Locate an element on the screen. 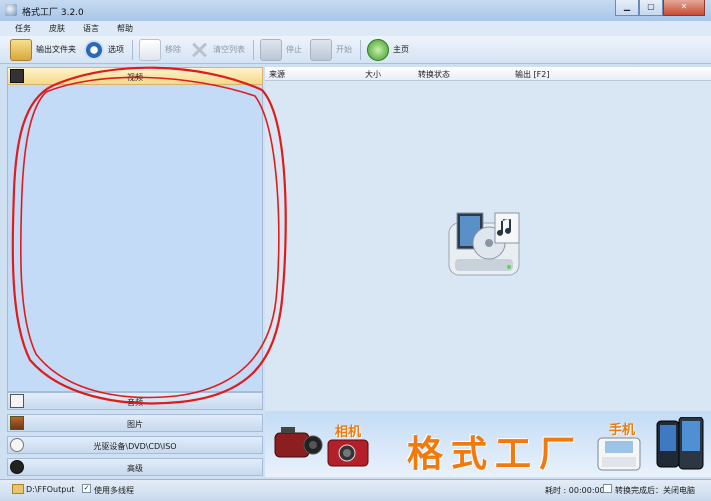 Image resolution: width=711 pixels, height=501 pixels. home-globe-icon is located at coordinates (378, 49).